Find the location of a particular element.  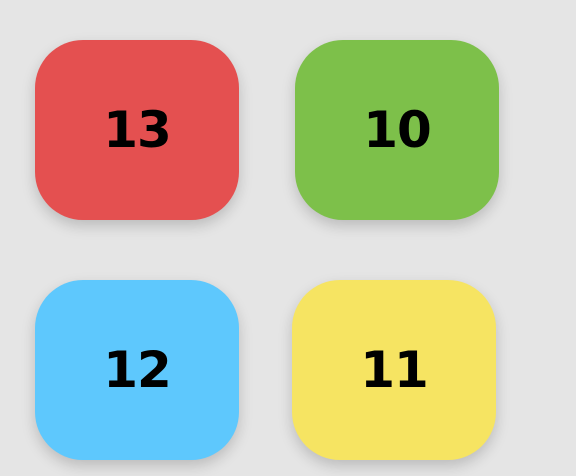

tile-yellow: 11 is located at coordinates (394, 370).